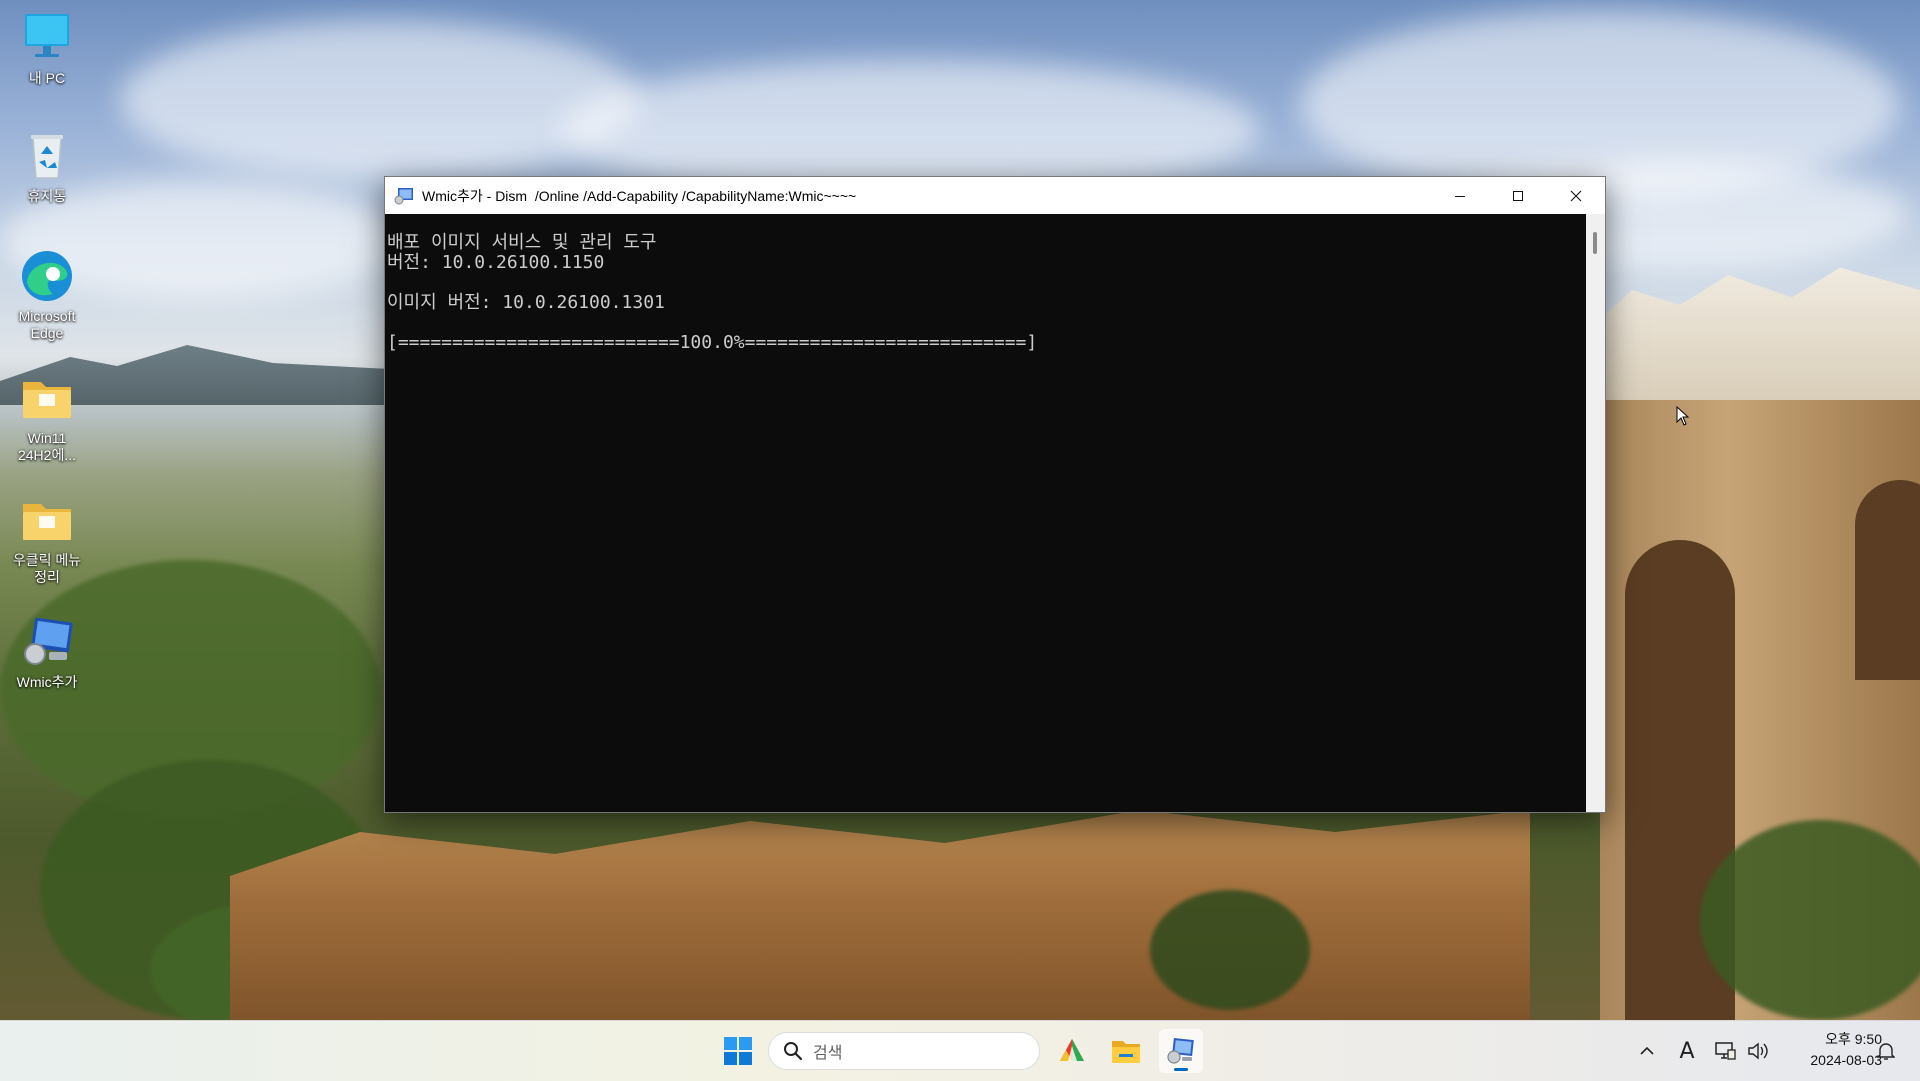  I want to click on search-placeholder: 검색, so click(828, 1053).